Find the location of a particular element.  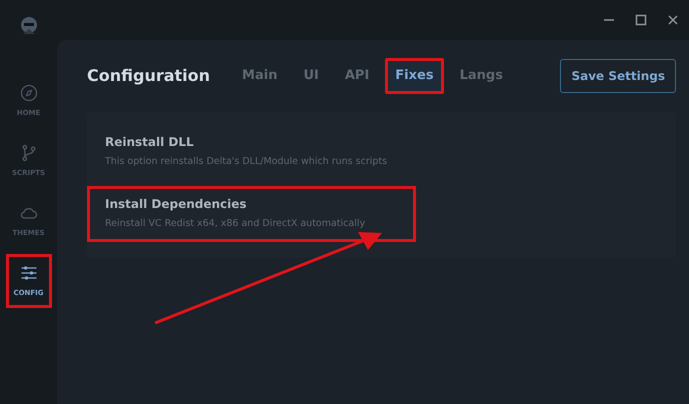

option-item: Install Dependencies Reinstall VC Redist x64, x86 and DirectX automatically is located at coordinates (251, 214).